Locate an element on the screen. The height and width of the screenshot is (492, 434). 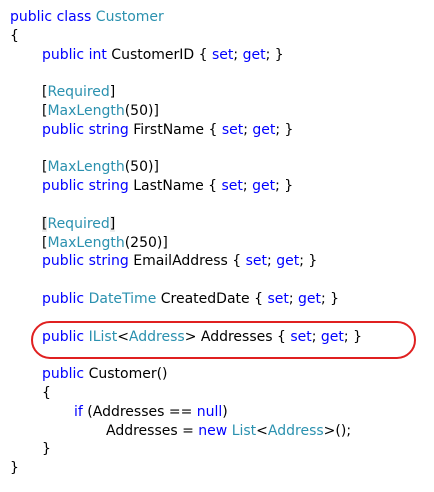
code-text: (250)] is located at coordinates (146, 242).